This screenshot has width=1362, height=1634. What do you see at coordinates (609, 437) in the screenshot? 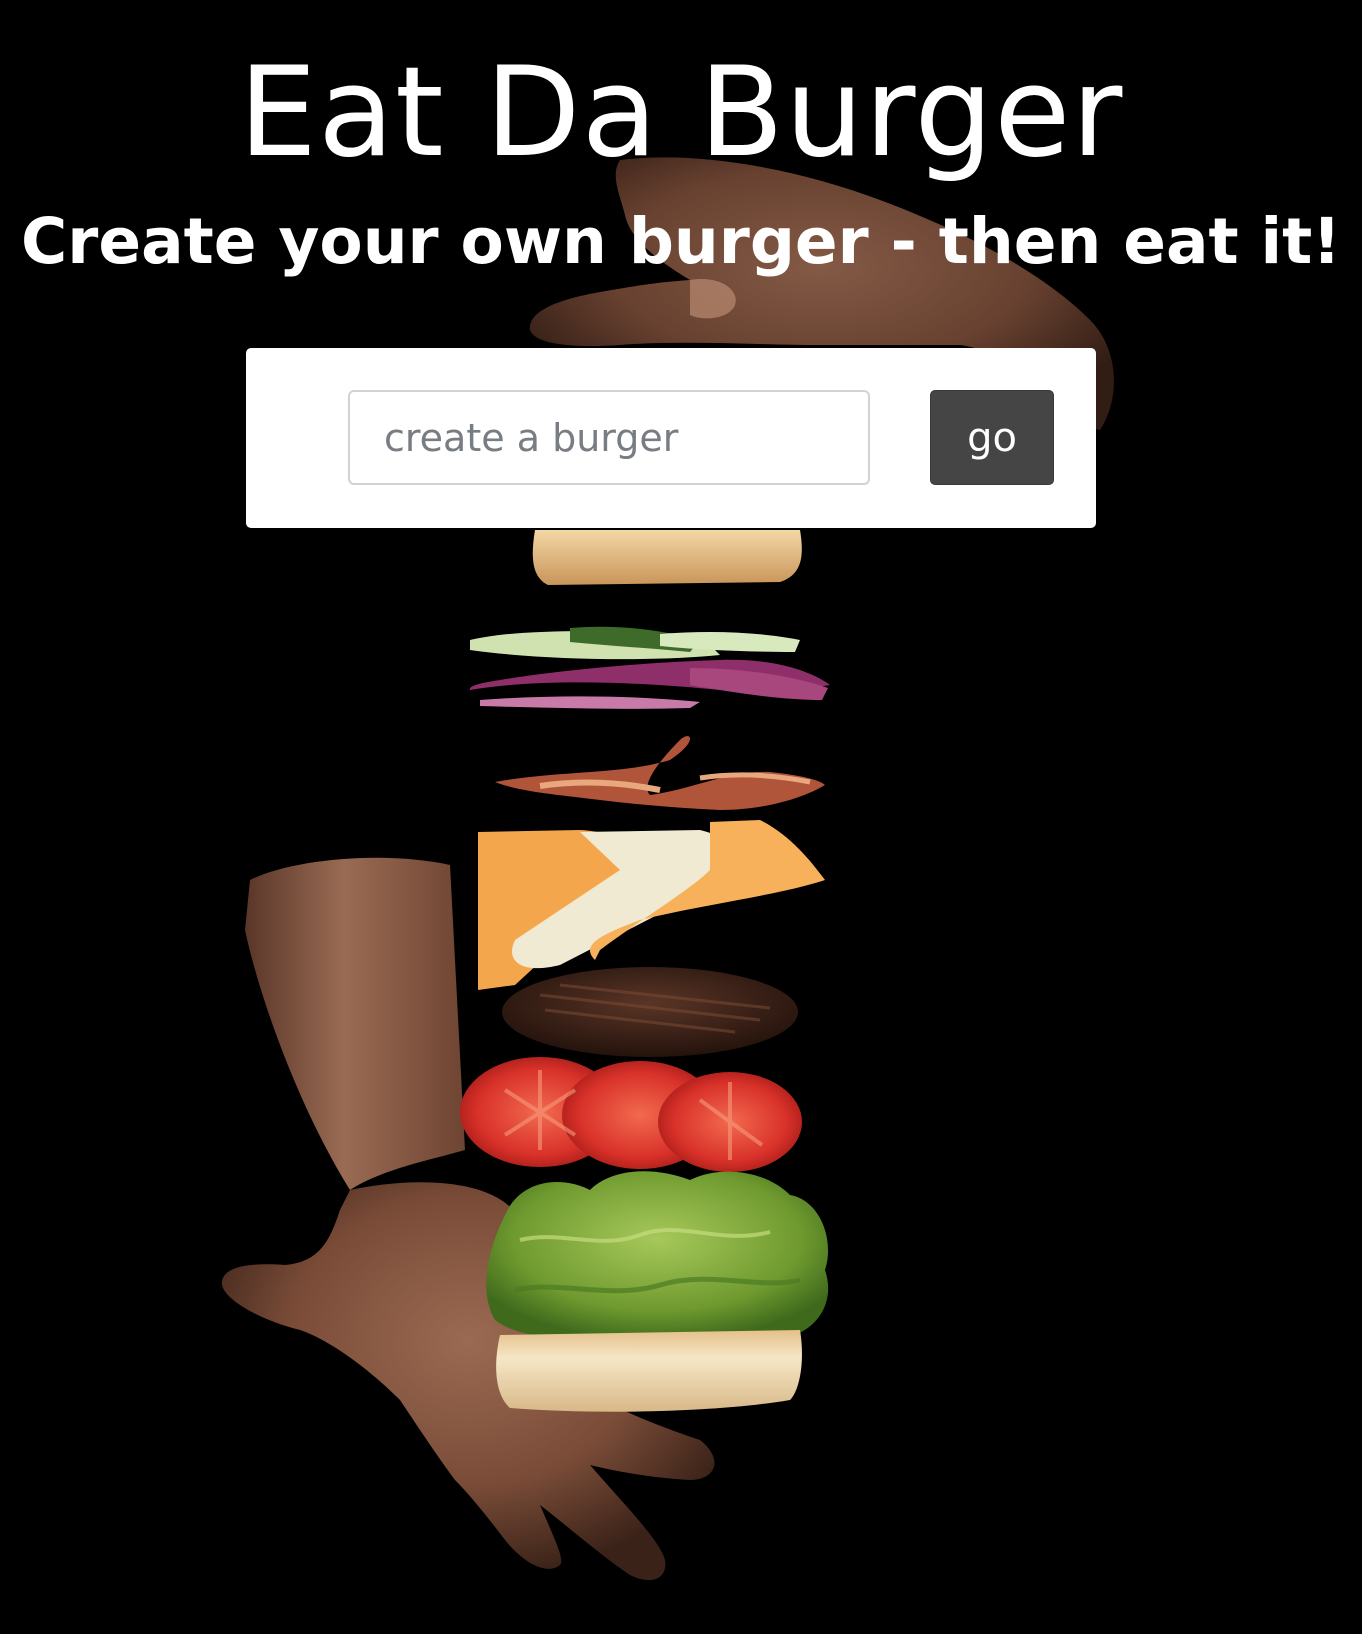
I see `burger-name-input` at bounding box center [609, 437].